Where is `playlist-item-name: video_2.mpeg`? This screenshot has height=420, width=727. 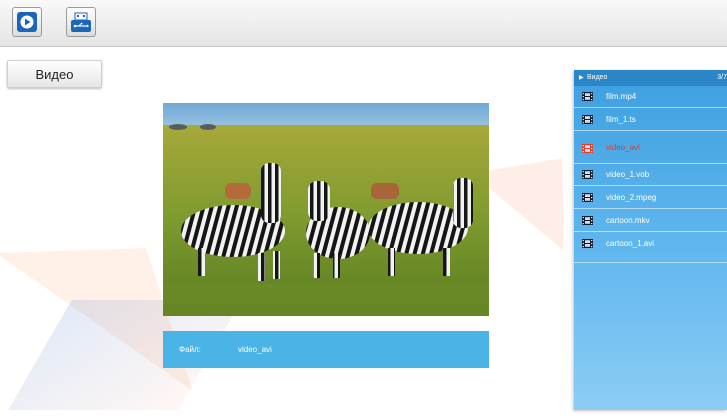
playlist-item-name: video_2.mpeg is located at coordinates (631, 197).